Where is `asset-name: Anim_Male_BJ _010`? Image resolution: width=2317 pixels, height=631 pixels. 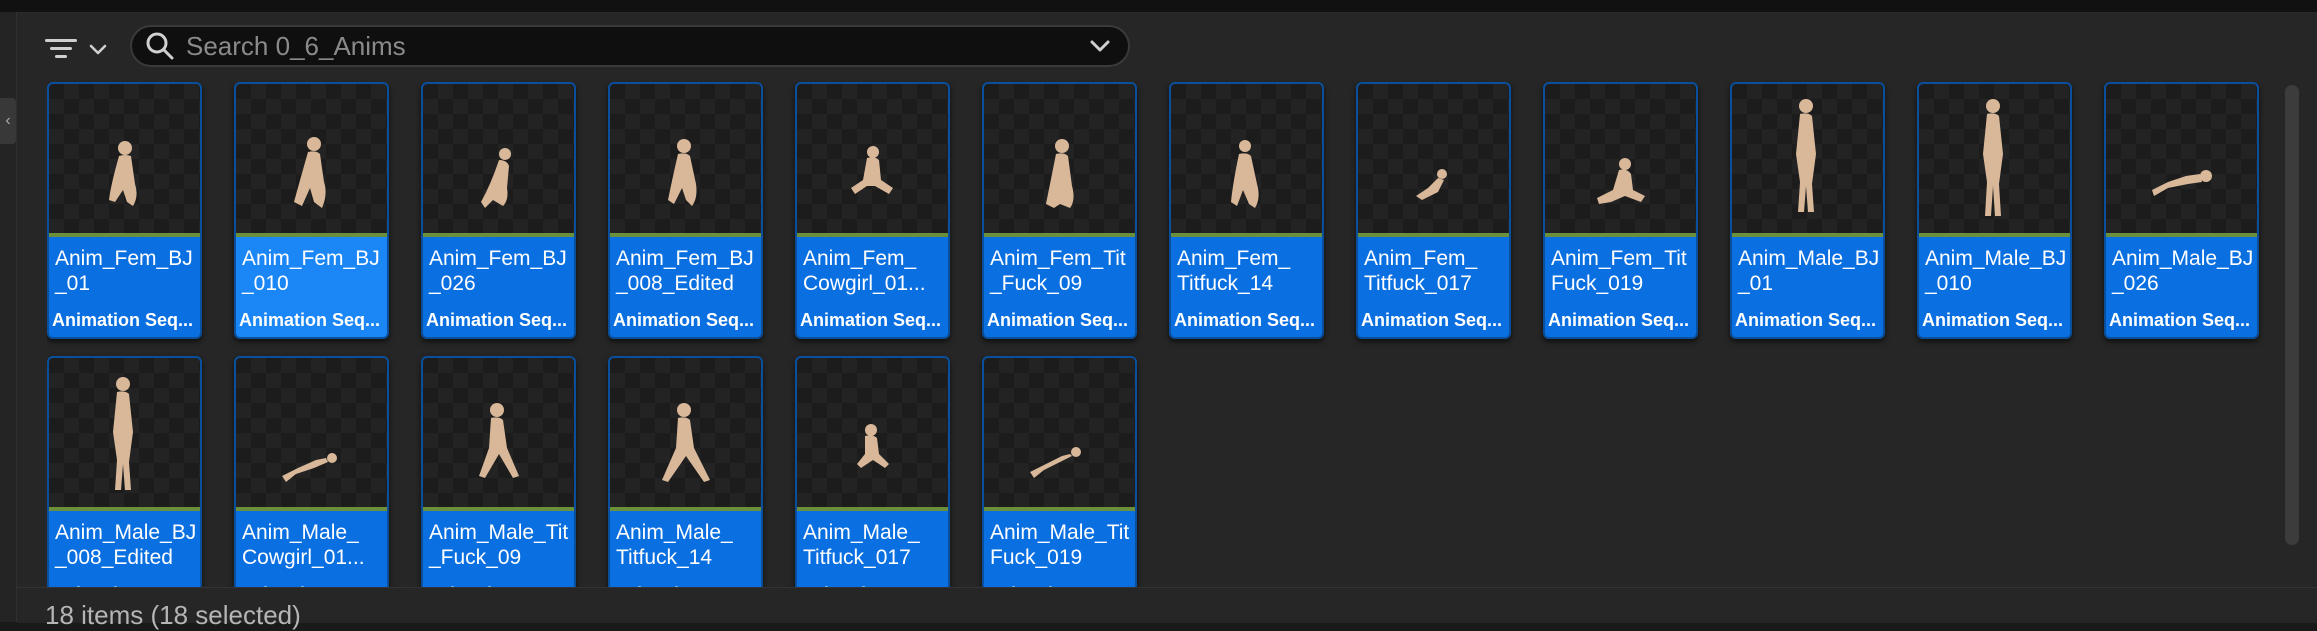 asset-name: Anim_Male_BJ _010 is located at coordinates (1996, 271).